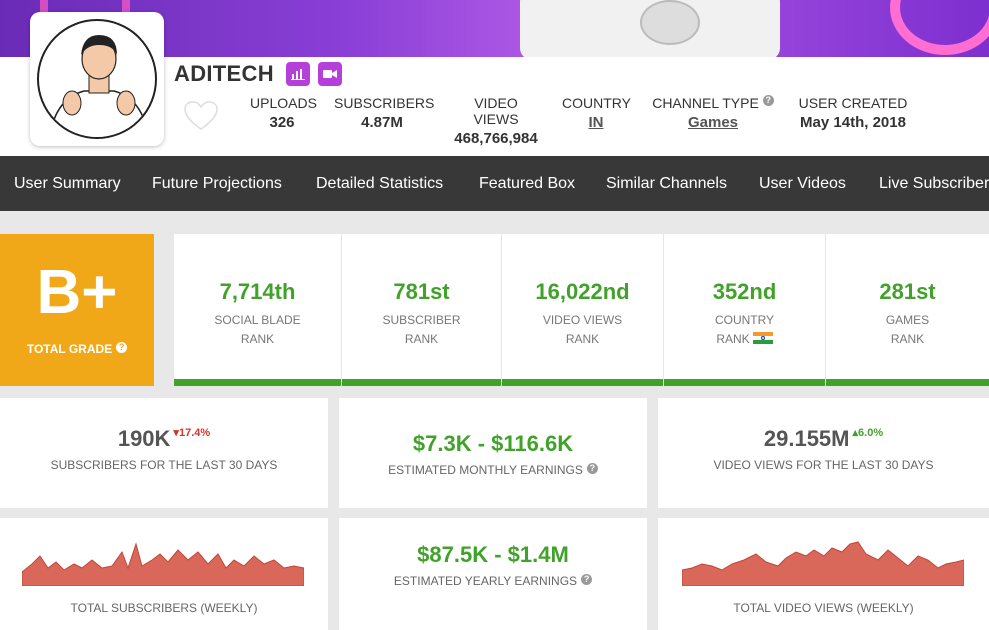 Image resolution: width=989 pixels, height=630 pixels. I want to click on video-views-rank: 16,022nd VIDEO VIEWS RANK, so click(583, 310).